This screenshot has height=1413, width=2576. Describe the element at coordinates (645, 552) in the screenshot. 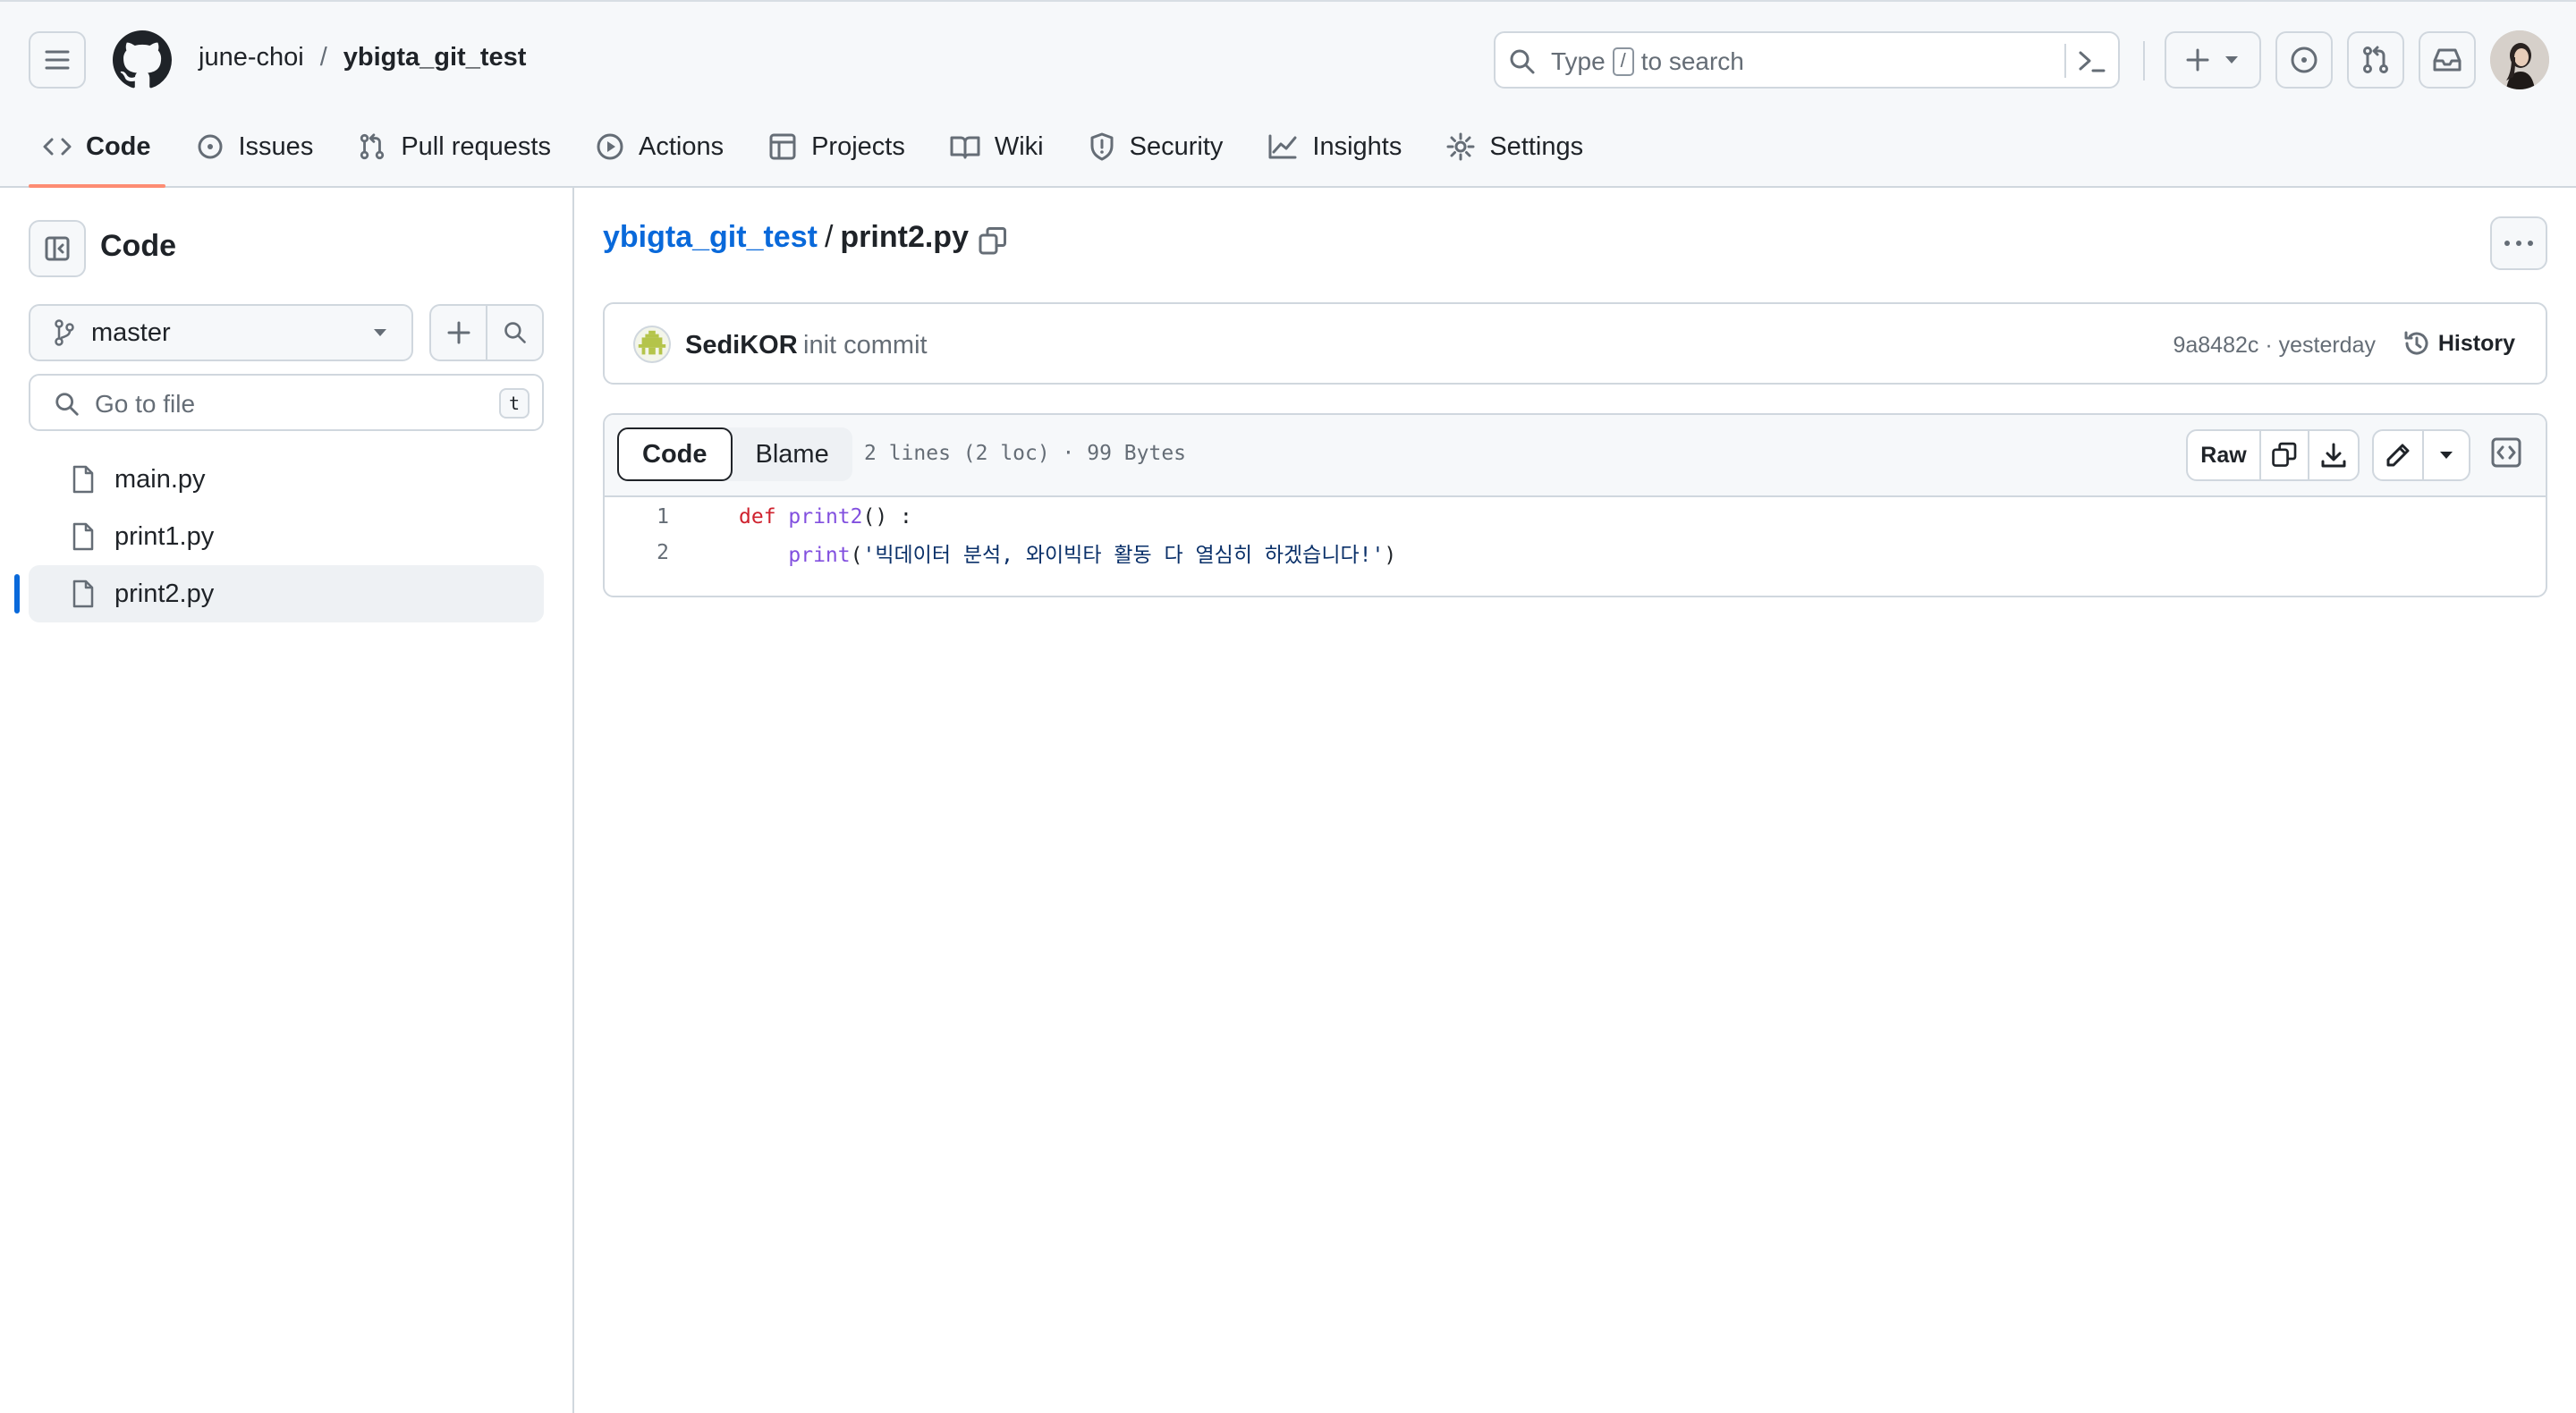

I see `line-number: 2` at that location.